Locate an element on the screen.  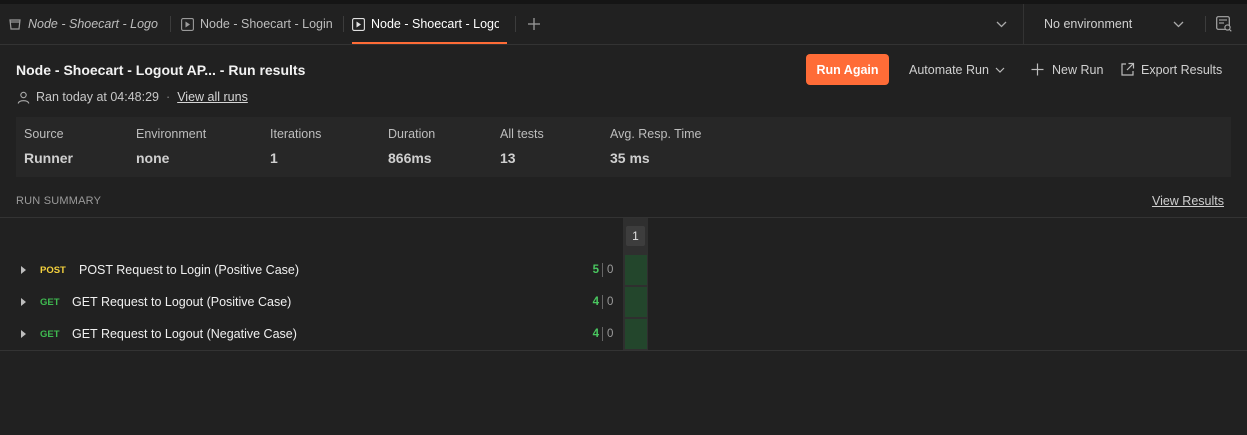
toolbar-divider is located at coordinates (1205, 24).